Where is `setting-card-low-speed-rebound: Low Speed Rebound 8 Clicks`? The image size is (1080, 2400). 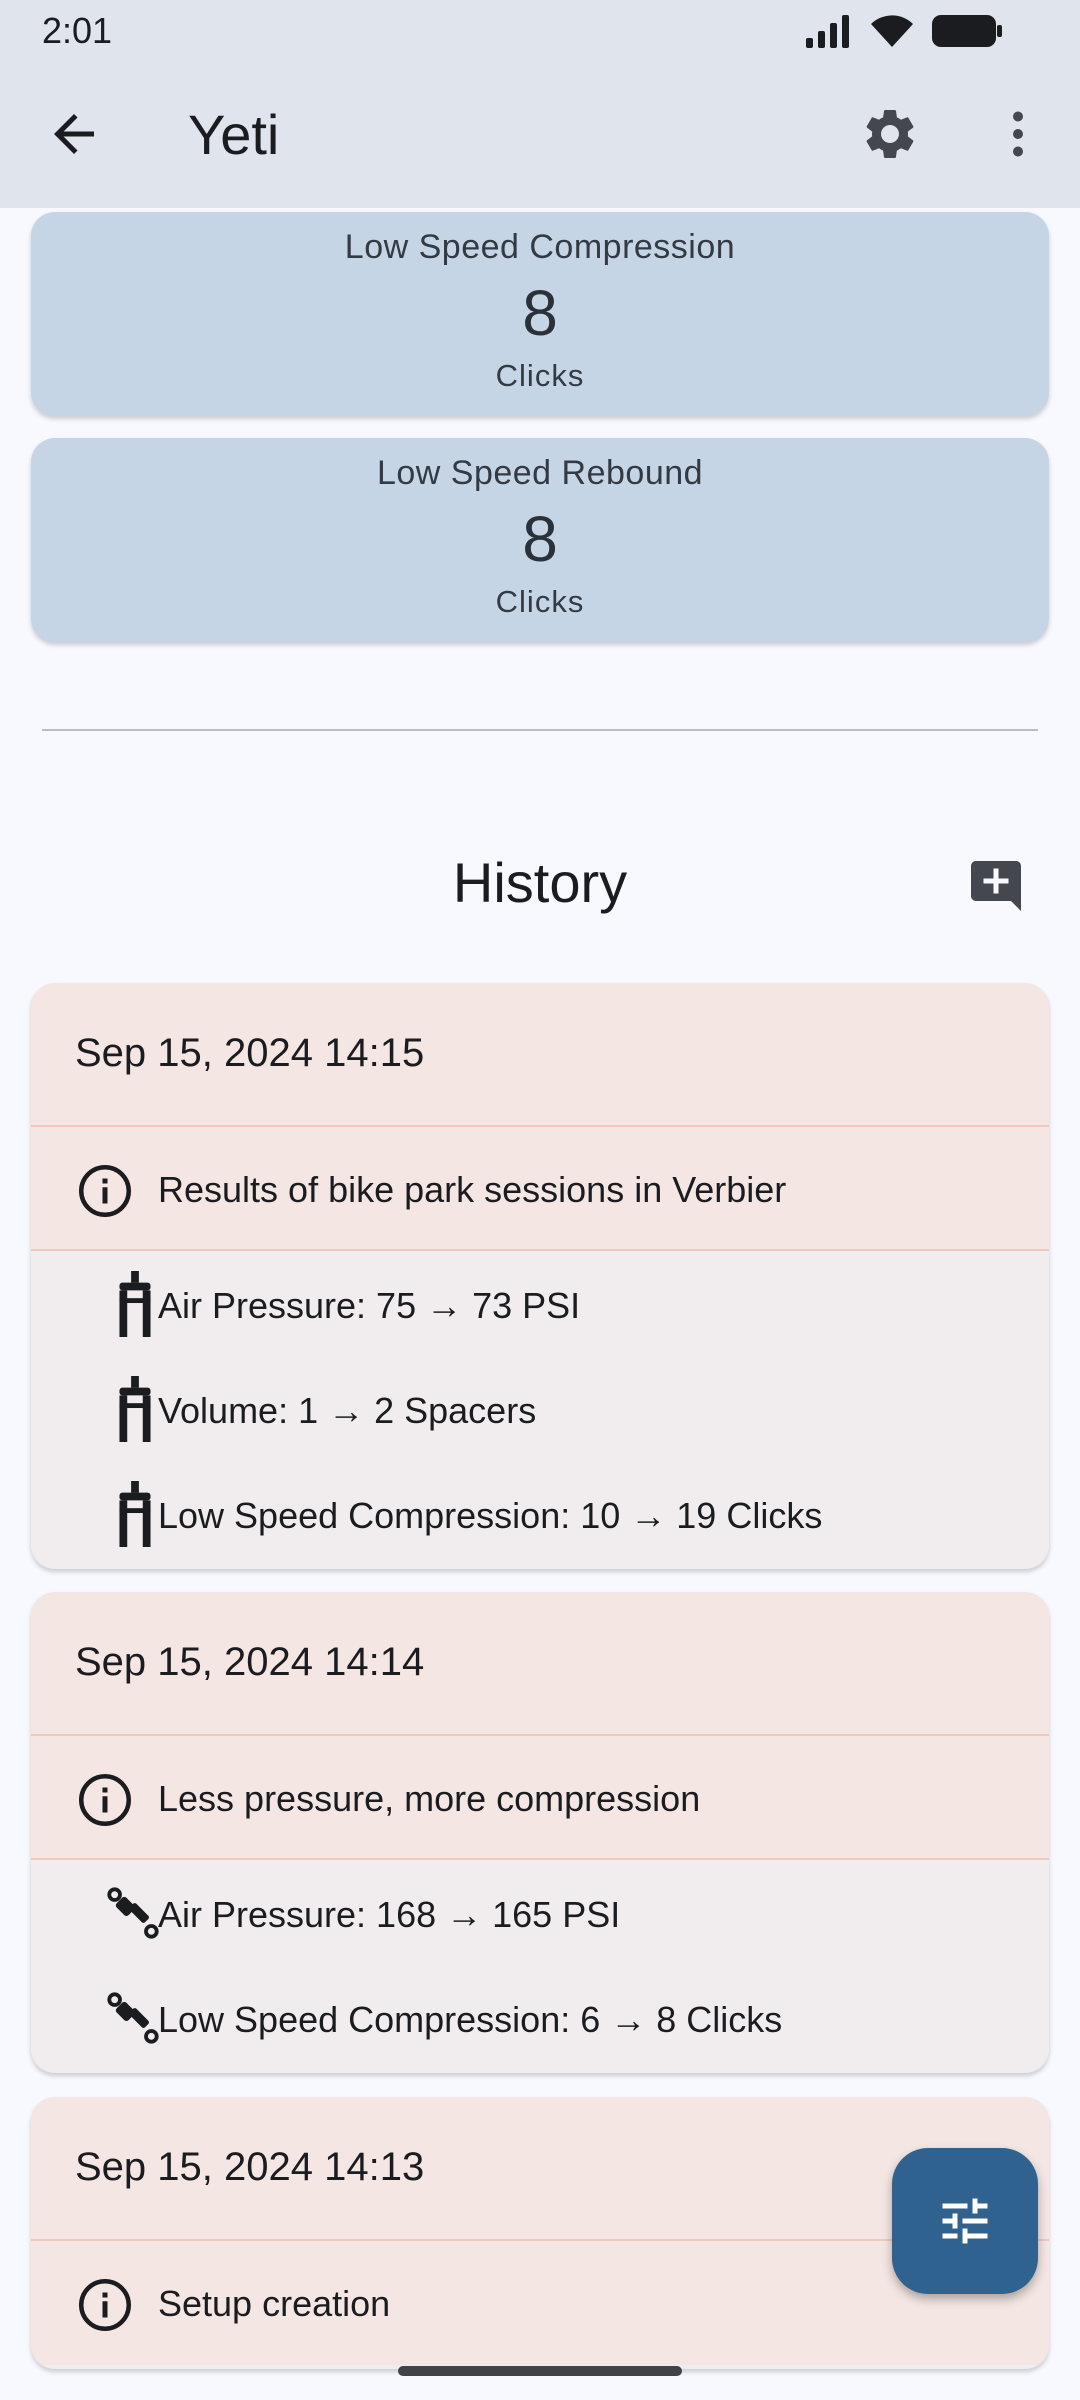 setting-card-low-speed-rebound: Low Speed Rebound 8 Clicks is located at coordinates (540, 540).